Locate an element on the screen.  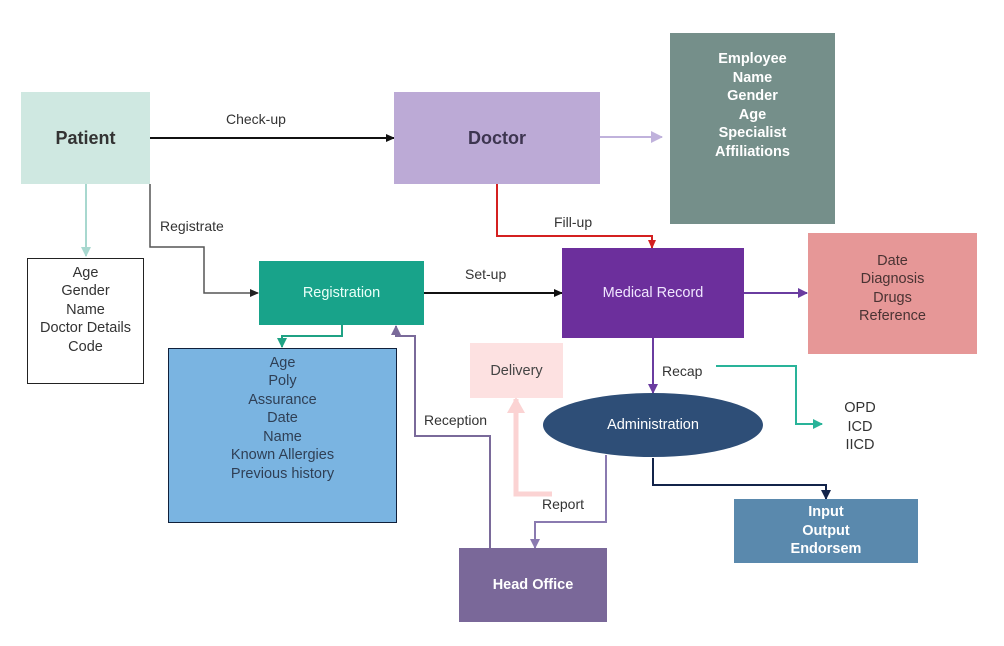
record-info-line: Date is located at coordinates (892, 260).